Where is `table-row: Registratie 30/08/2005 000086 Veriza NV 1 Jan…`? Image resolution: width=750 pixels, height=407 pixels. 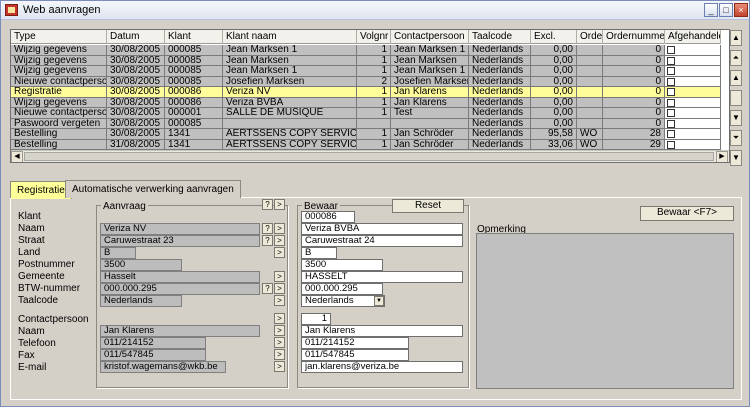 table-row: Registratie 30/08/2005 000086 Veriza NV 1 Jan… is located at coordinates (366, 92).